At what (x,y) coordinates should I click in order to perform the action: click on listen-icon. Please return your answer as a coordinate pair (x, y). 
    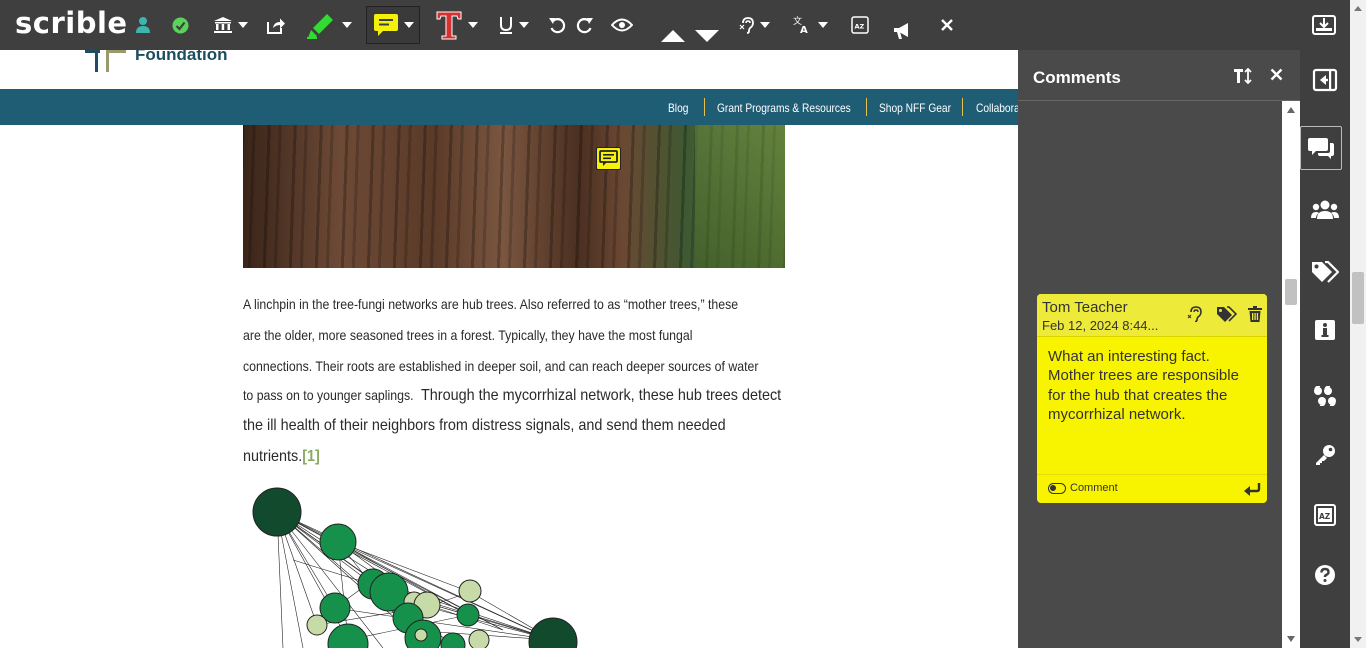
    Looking at the image, I should click on (754, 25).